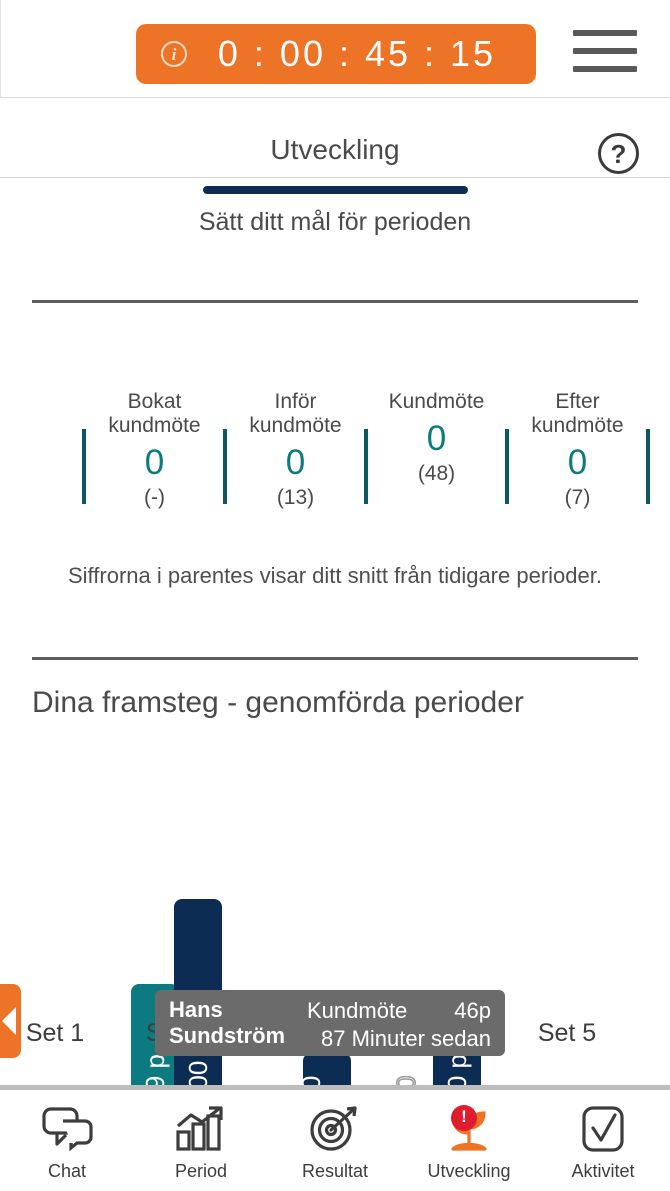  I want to click on target-dart-icon, so click(335, 1129).